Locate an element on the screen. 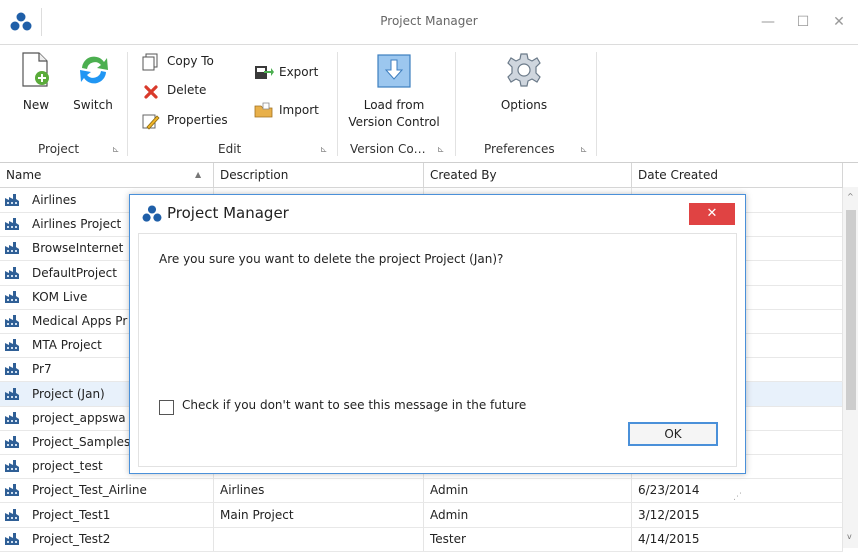 This screenshot has height=552, width=858. column-header-name: Name ▲ is located at coordinates (107, 175).